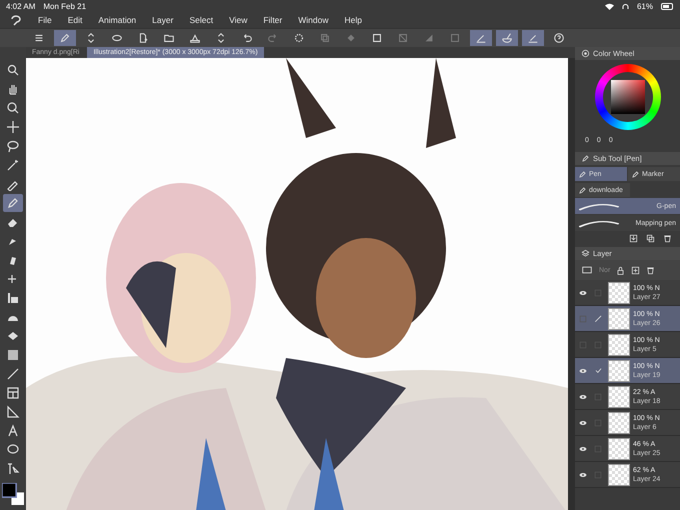 The width and height of the screenshot is (680, 510). I want to click on line-icon, so click(13, 374).